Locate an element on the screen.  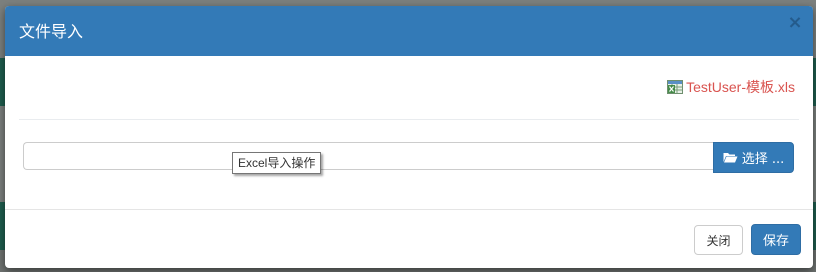
tooltip: Excel导入操作 is located at coordinates (277, 163).